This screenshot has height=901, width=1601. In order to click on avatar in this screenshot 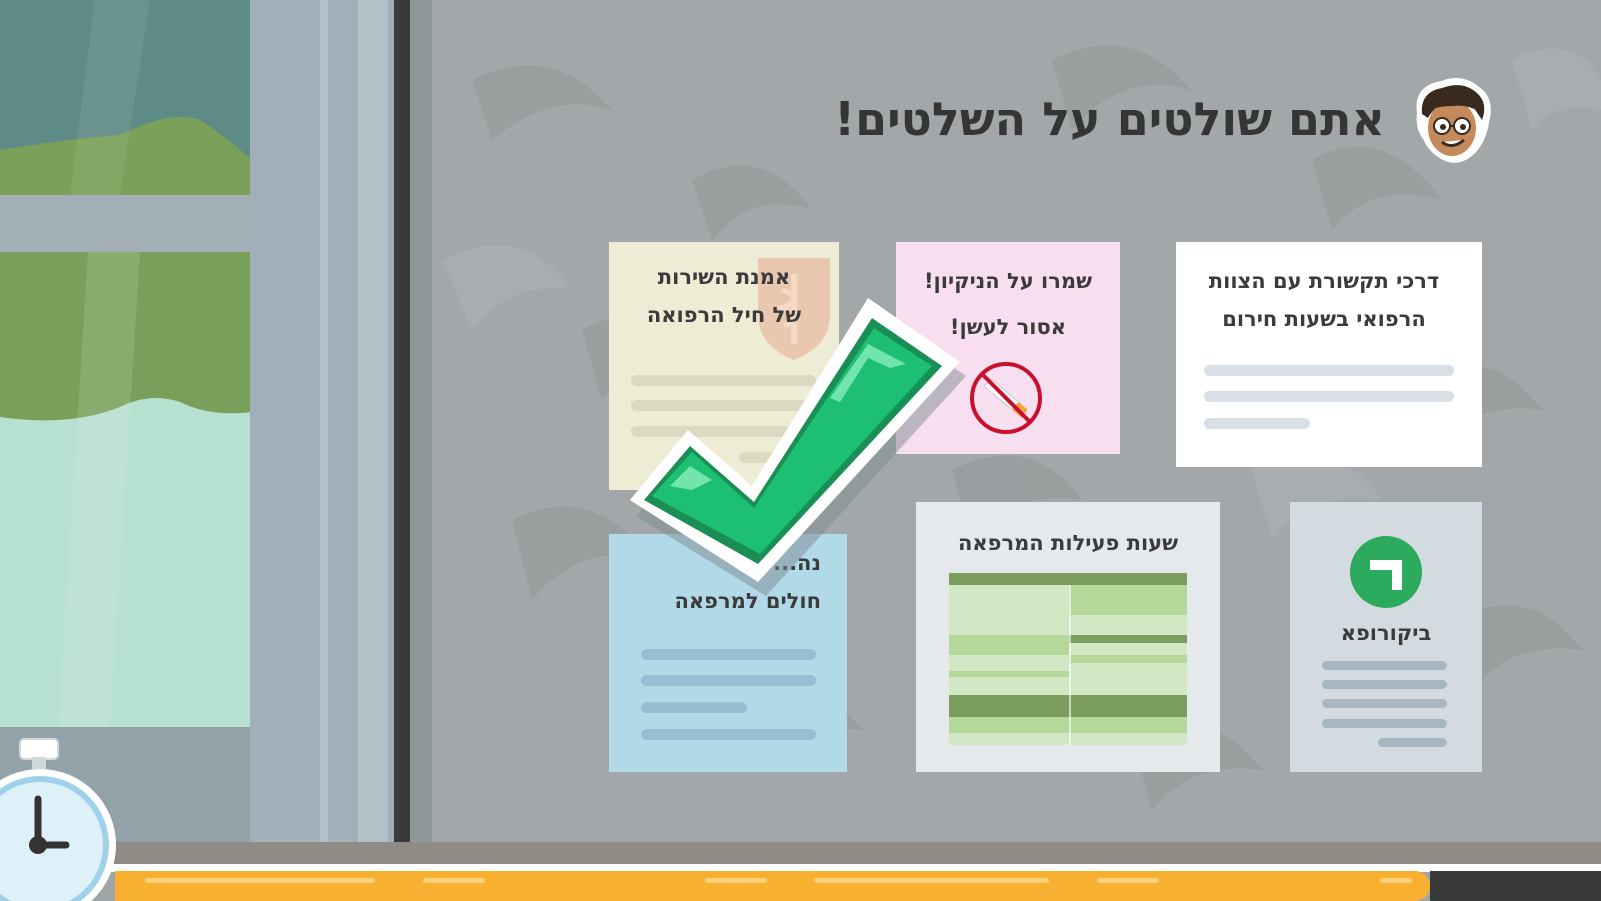, I will do `click(1452, 123)`.